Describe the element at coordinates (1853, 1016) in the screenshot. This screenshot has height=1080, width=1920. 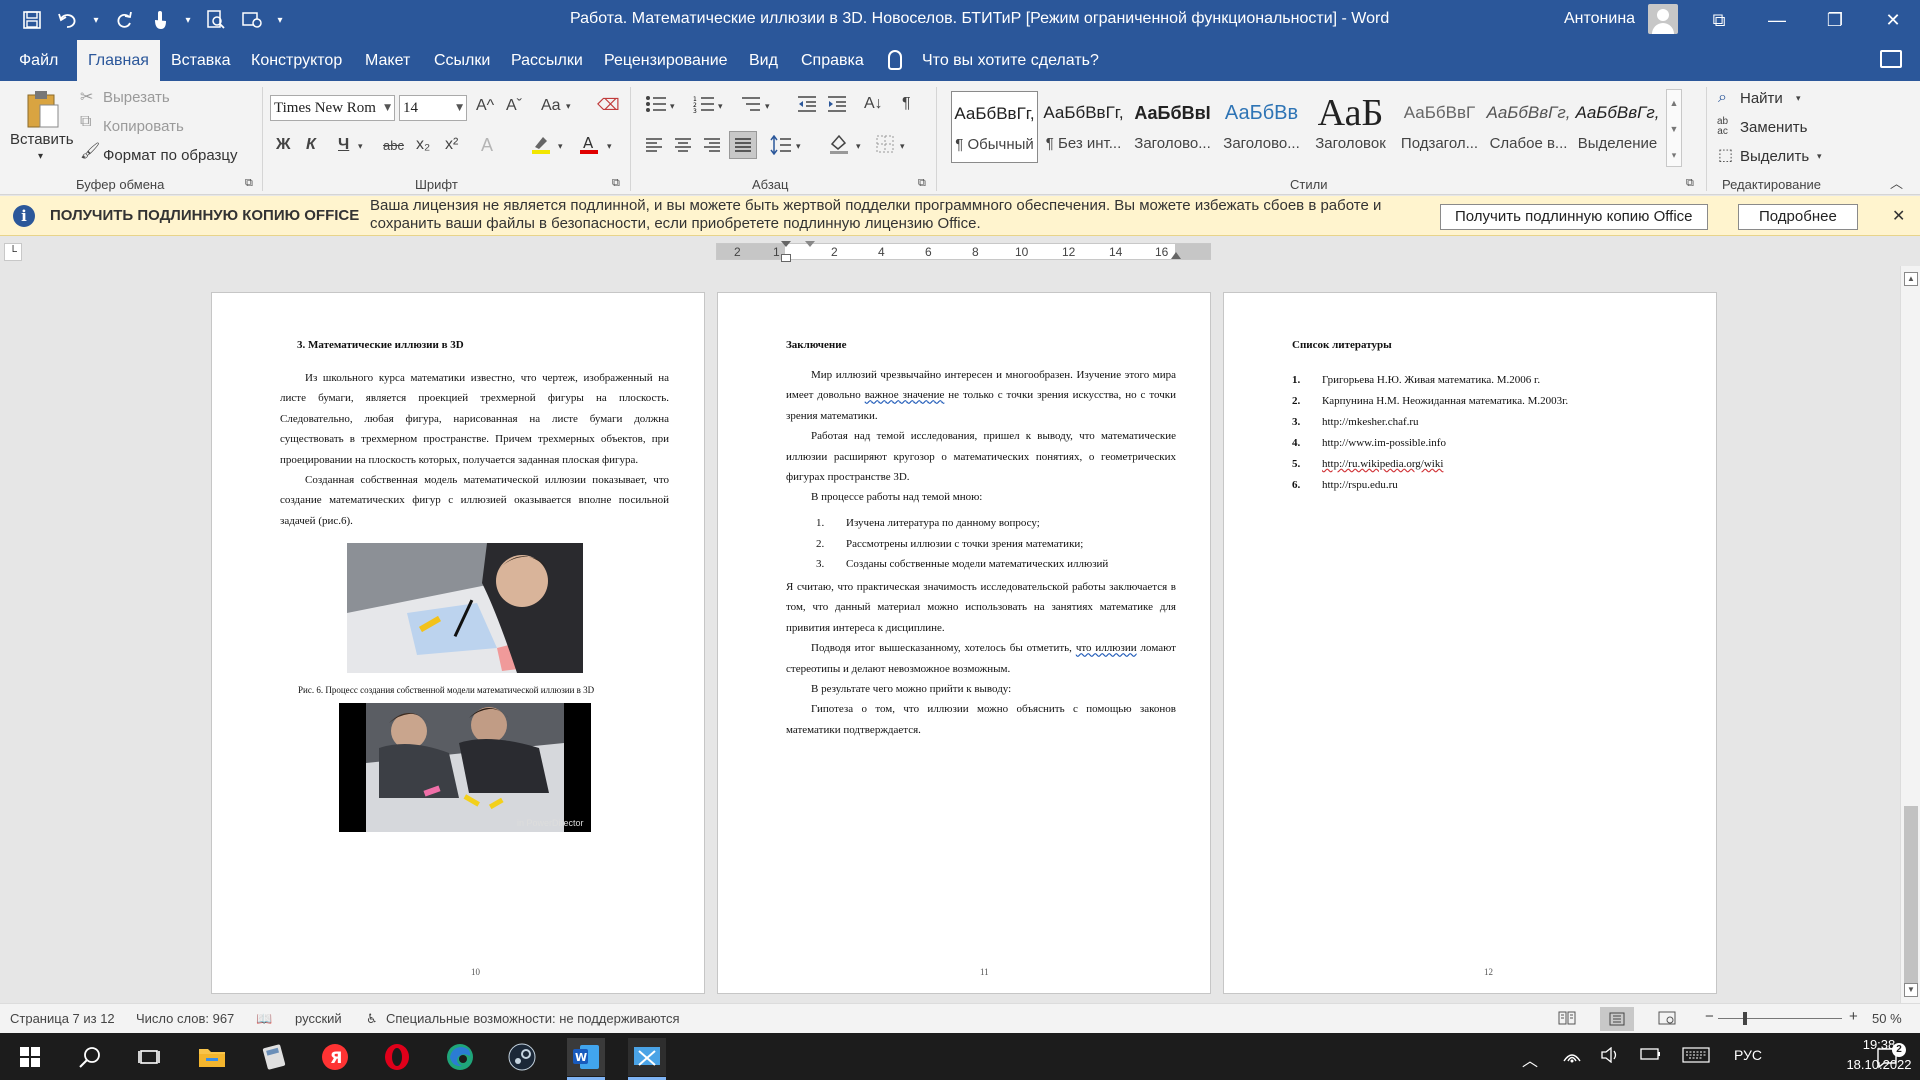
I see `zoom-in-button: +` at that location.